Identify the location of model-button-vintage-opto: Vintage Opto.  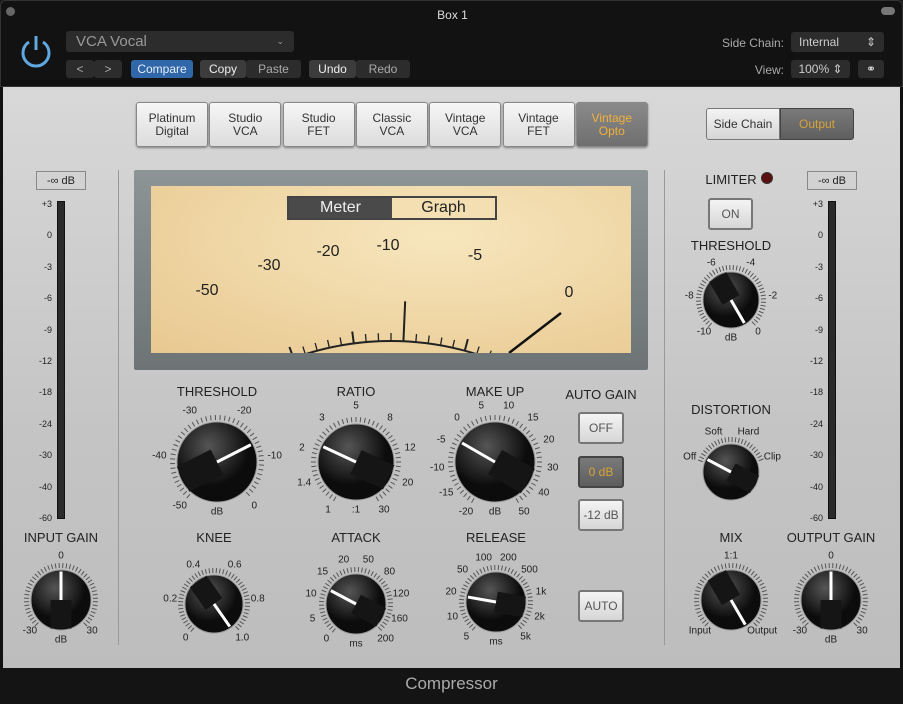
(611, 124).